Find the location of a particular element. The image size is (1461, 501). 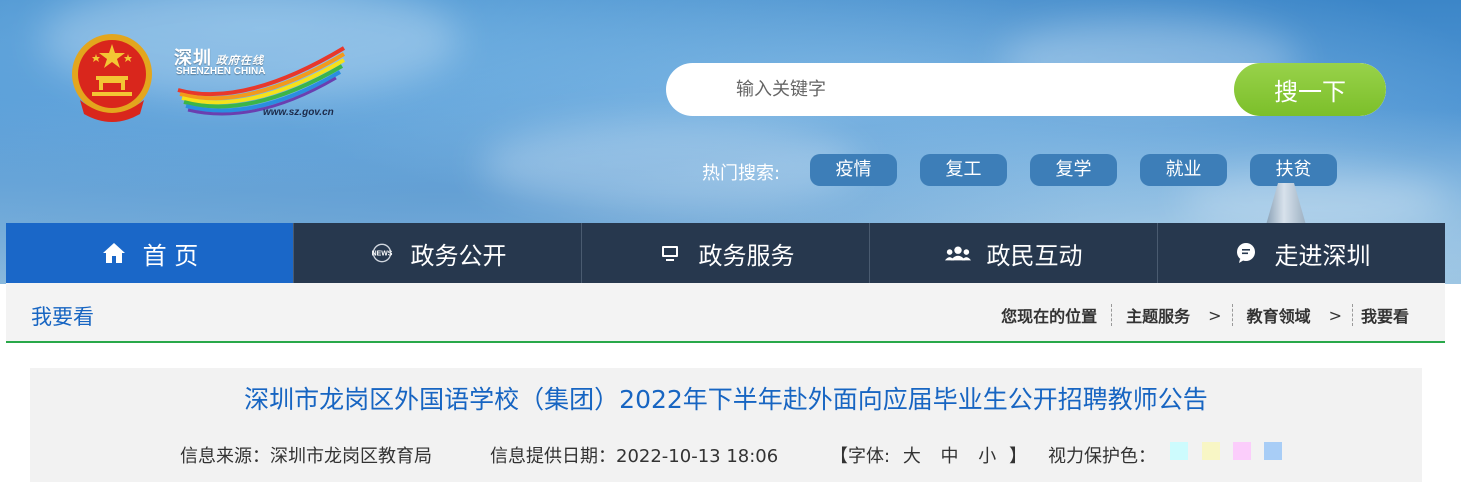

people-icon is located at coordinates (957, 253).